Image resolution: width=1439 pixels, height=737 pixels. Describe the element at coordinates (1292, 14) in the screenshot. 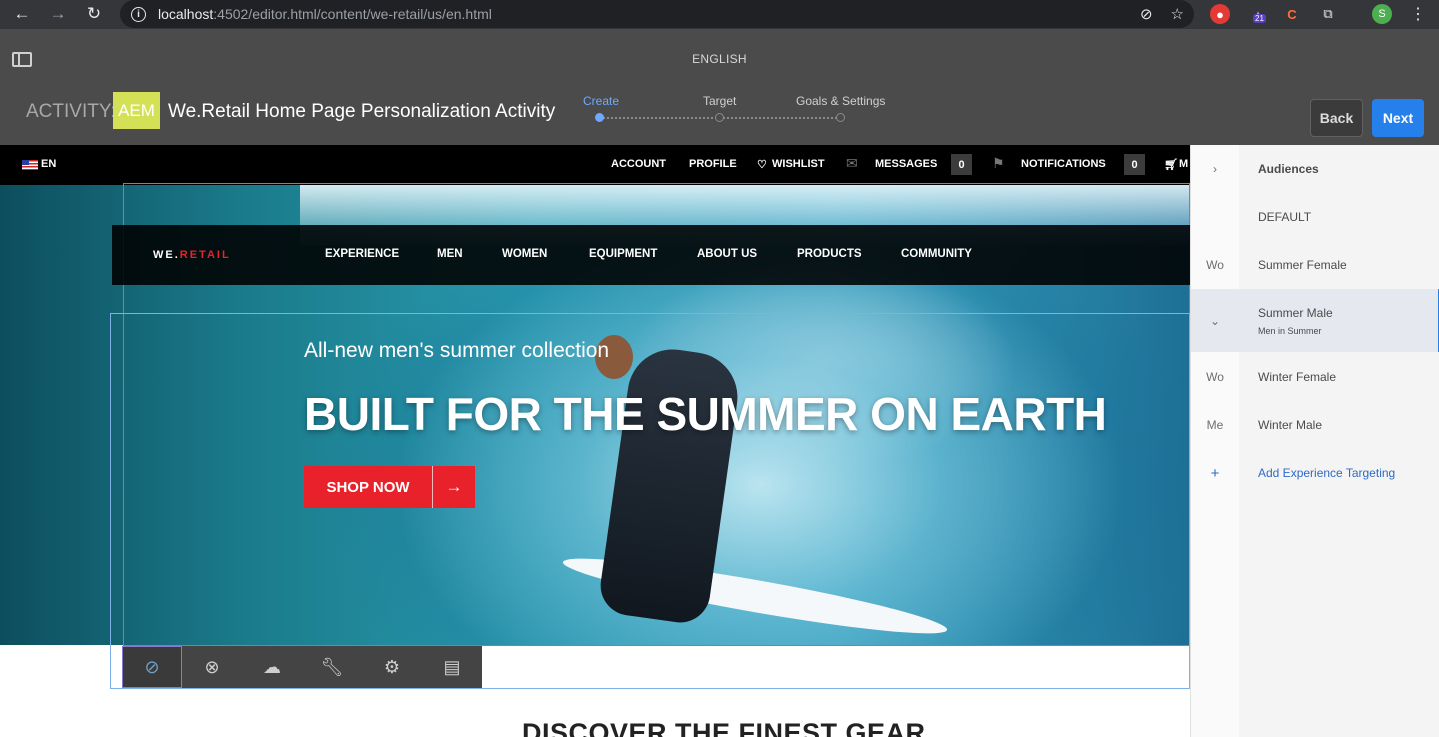

I see `extension-c-icon: C` at that location.